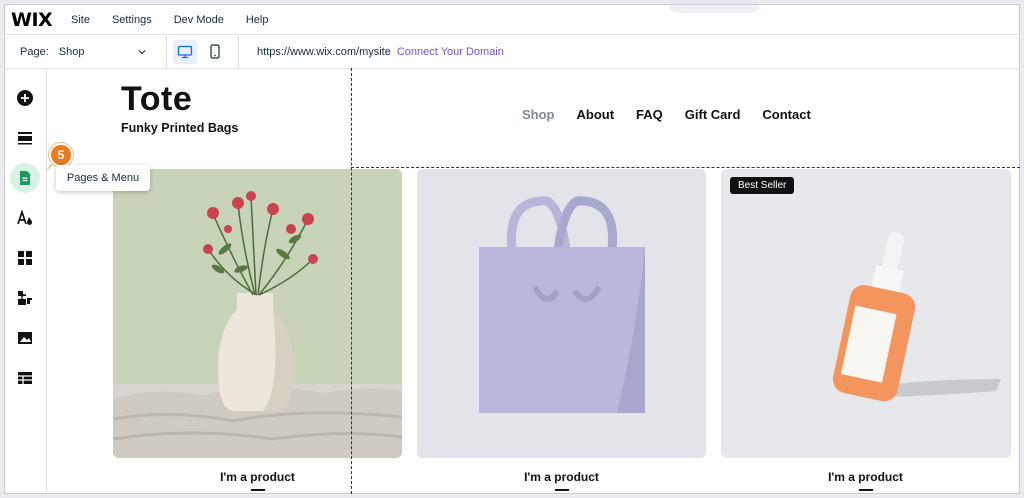 Image resolution: width=1024 pixels, height=498 pixels. Describe the element at coordinates (103, 178) in the screenshot. I see `pages-menu-tooltip: Pages & Menu` at that location.